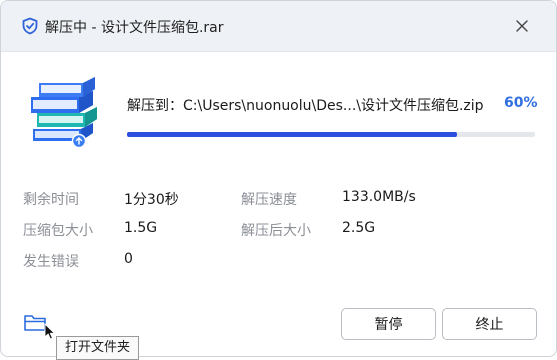 The width and height of the screenshot is (557, 360). Describe the element at coordinates (379, 197) in the screenshot. I see `speed-value: 133.0MB/s` at that location.